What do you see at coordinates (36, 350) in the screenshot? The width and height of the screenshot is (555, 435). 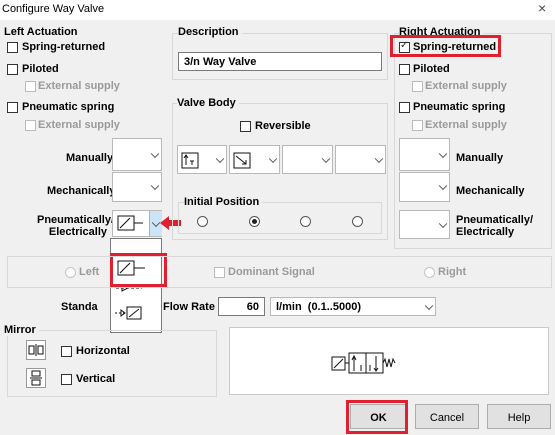 I see `mirror-horizontal-icon` at bounding box center [36, 350].